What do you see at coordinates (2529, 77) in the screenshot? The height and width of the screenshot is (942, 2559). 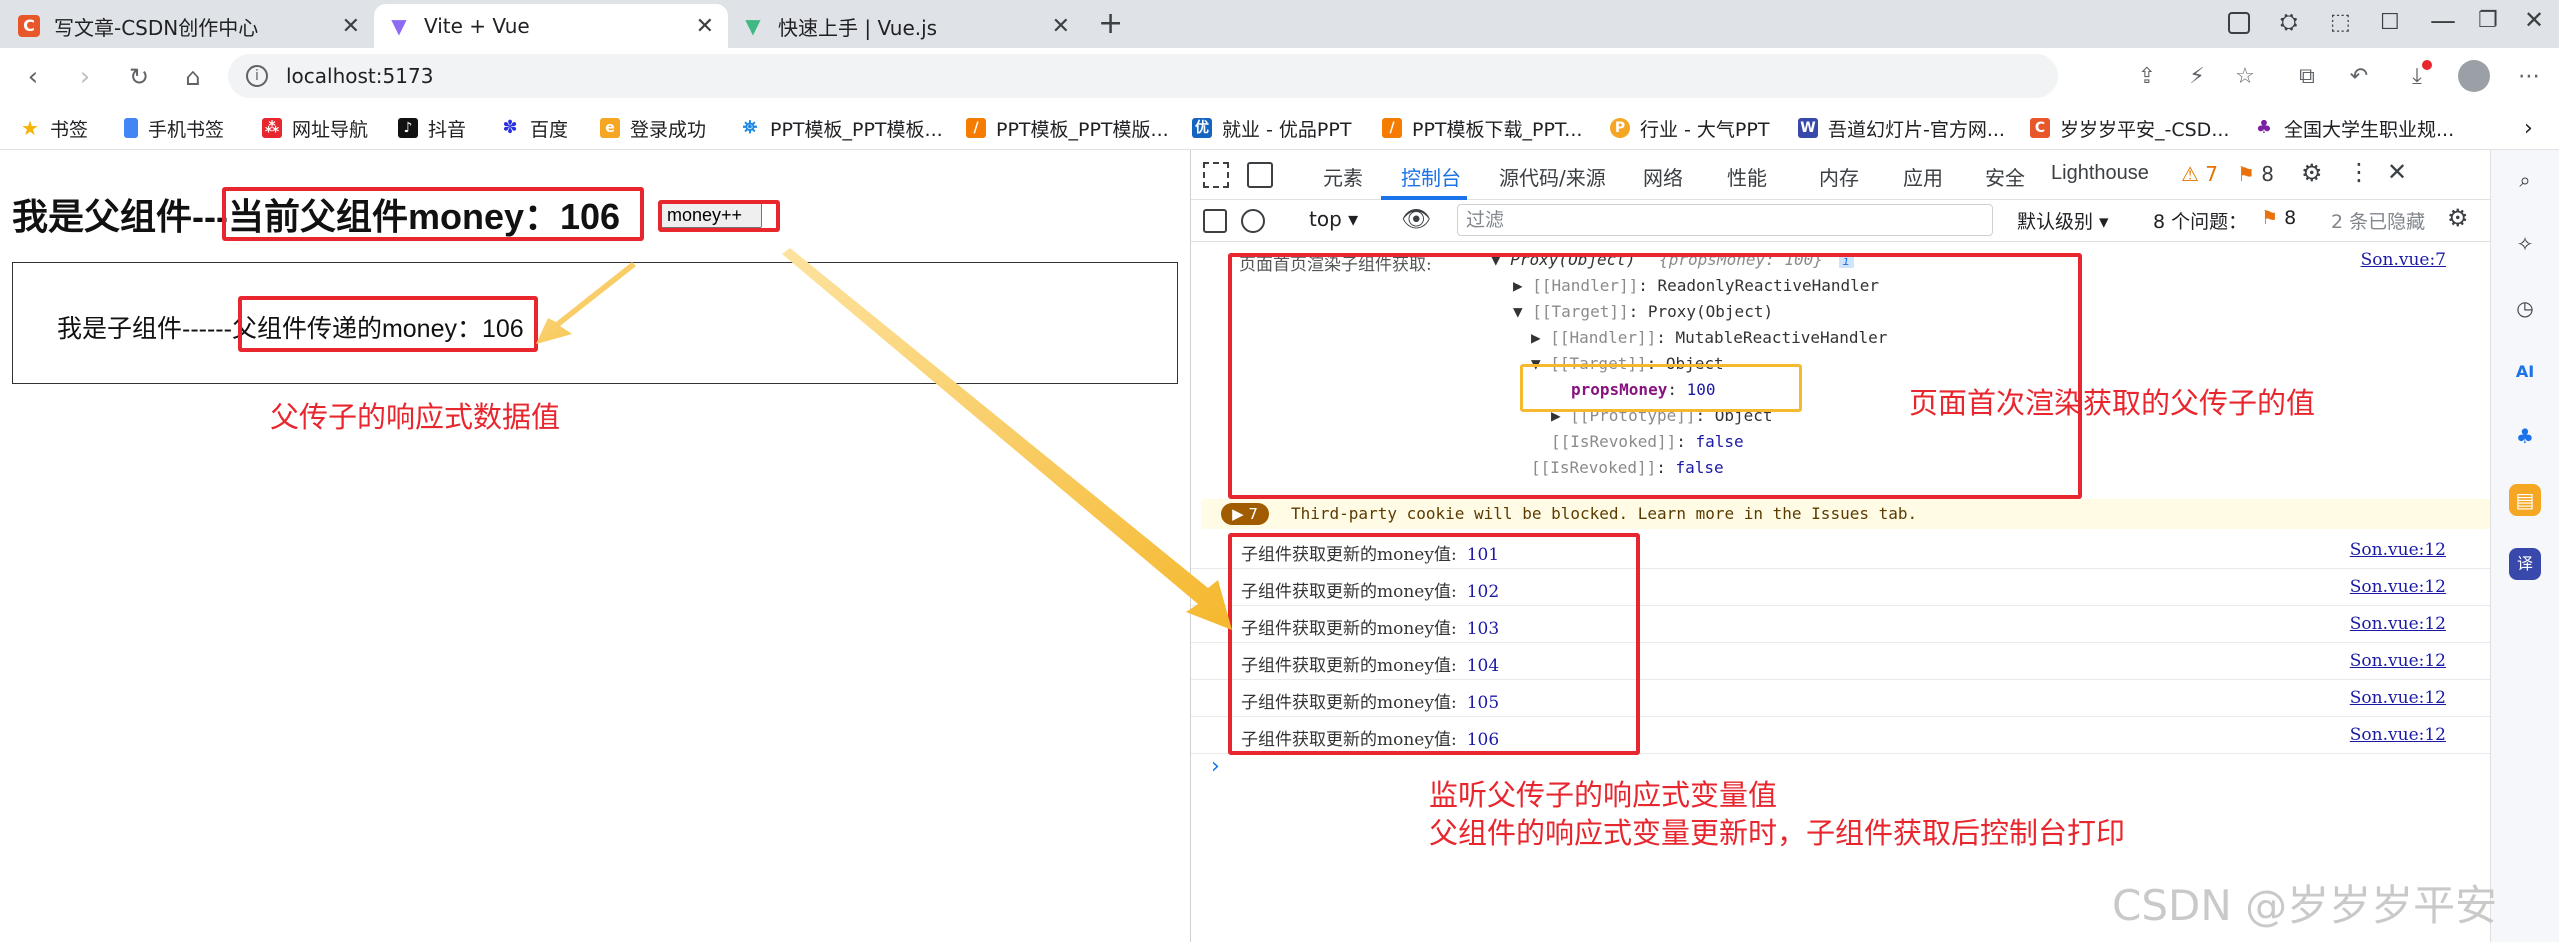 I see `more-menu-icon: ⋯` at bounding box center [2529, 77].